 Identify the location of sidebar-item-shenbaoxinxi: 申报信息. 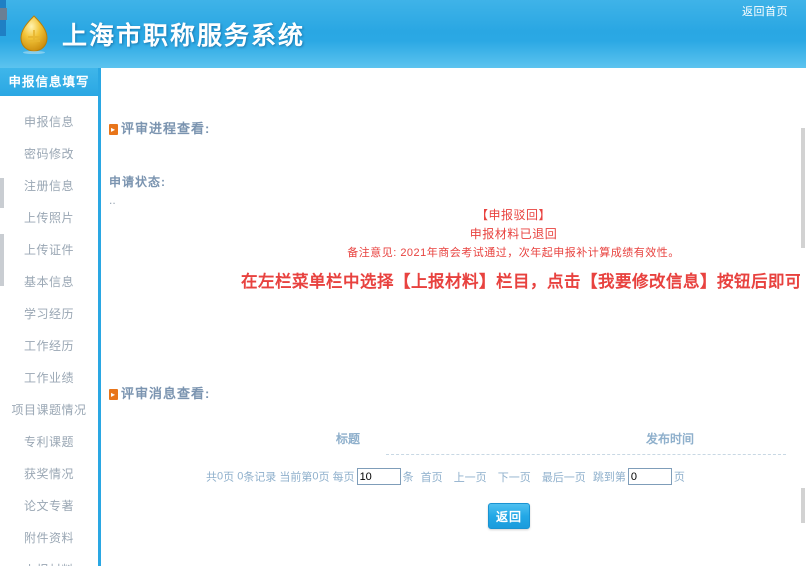
(49, 122).